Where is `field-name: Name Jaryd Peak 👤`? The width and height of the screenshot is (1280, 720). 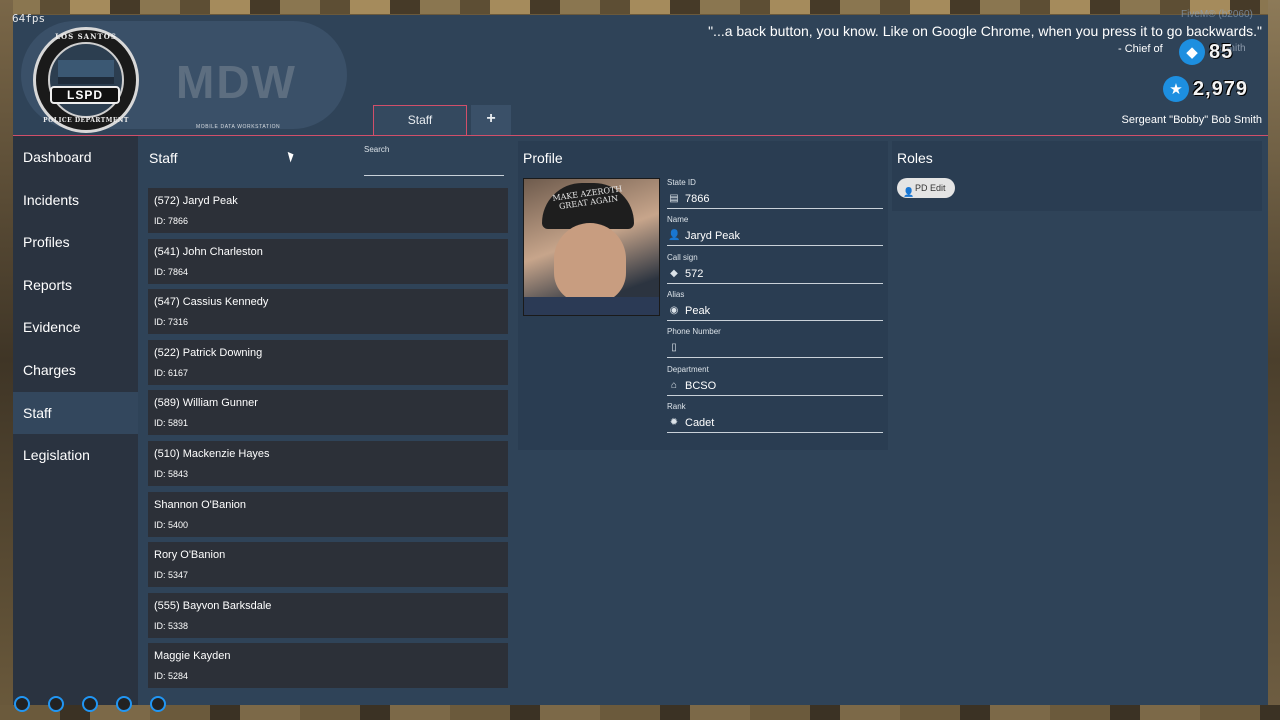
field-name: Name Jaryd Peak 👤 is located at coordinates (775, 233).